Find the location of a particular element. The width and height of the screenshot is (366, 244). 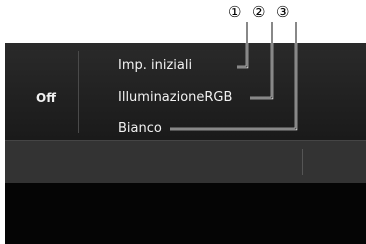

leader-line-1-inner is located at coordinates (242, 45).